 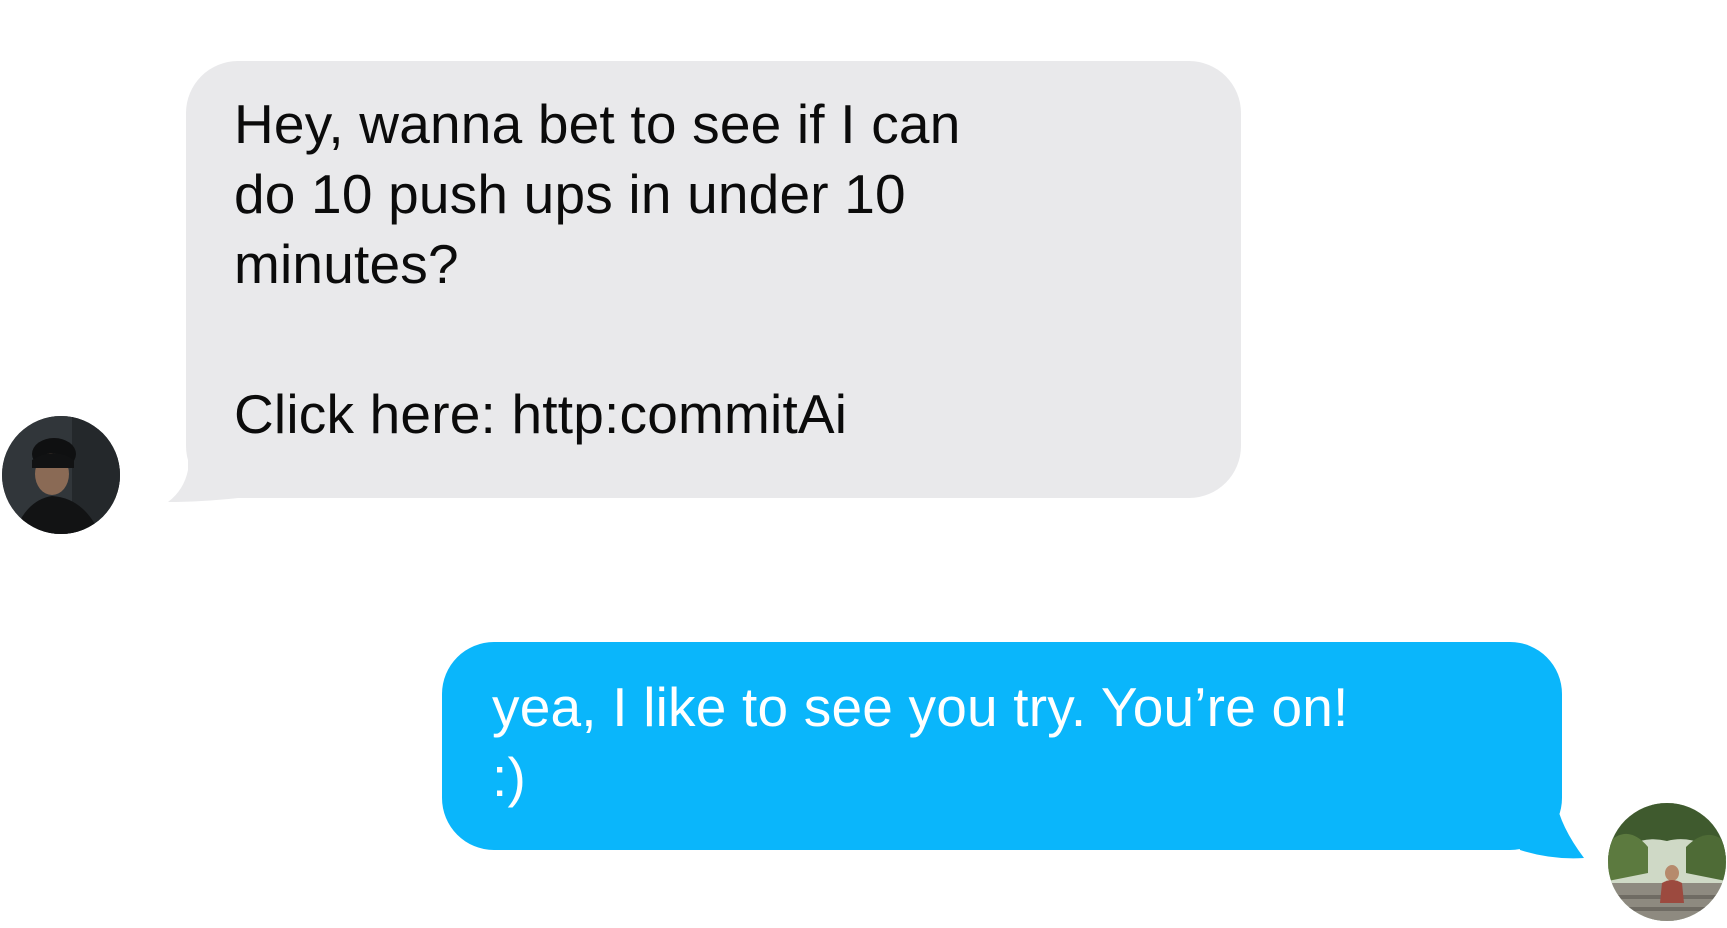 What do you see at coordinates (713, 414) in the screenshot?
I see `message-link-line: Click here: http:commitAi` at bounding box center [713, 414].